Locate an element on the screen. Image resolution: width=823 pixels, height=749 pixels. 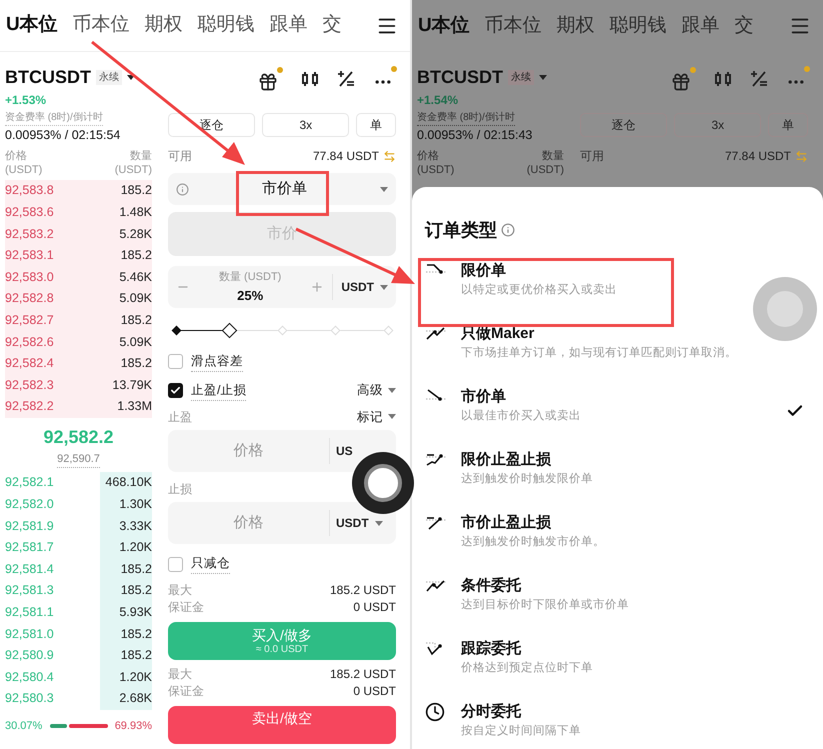
bid-quantity: 1.30K is located at coordinates (126, 505).